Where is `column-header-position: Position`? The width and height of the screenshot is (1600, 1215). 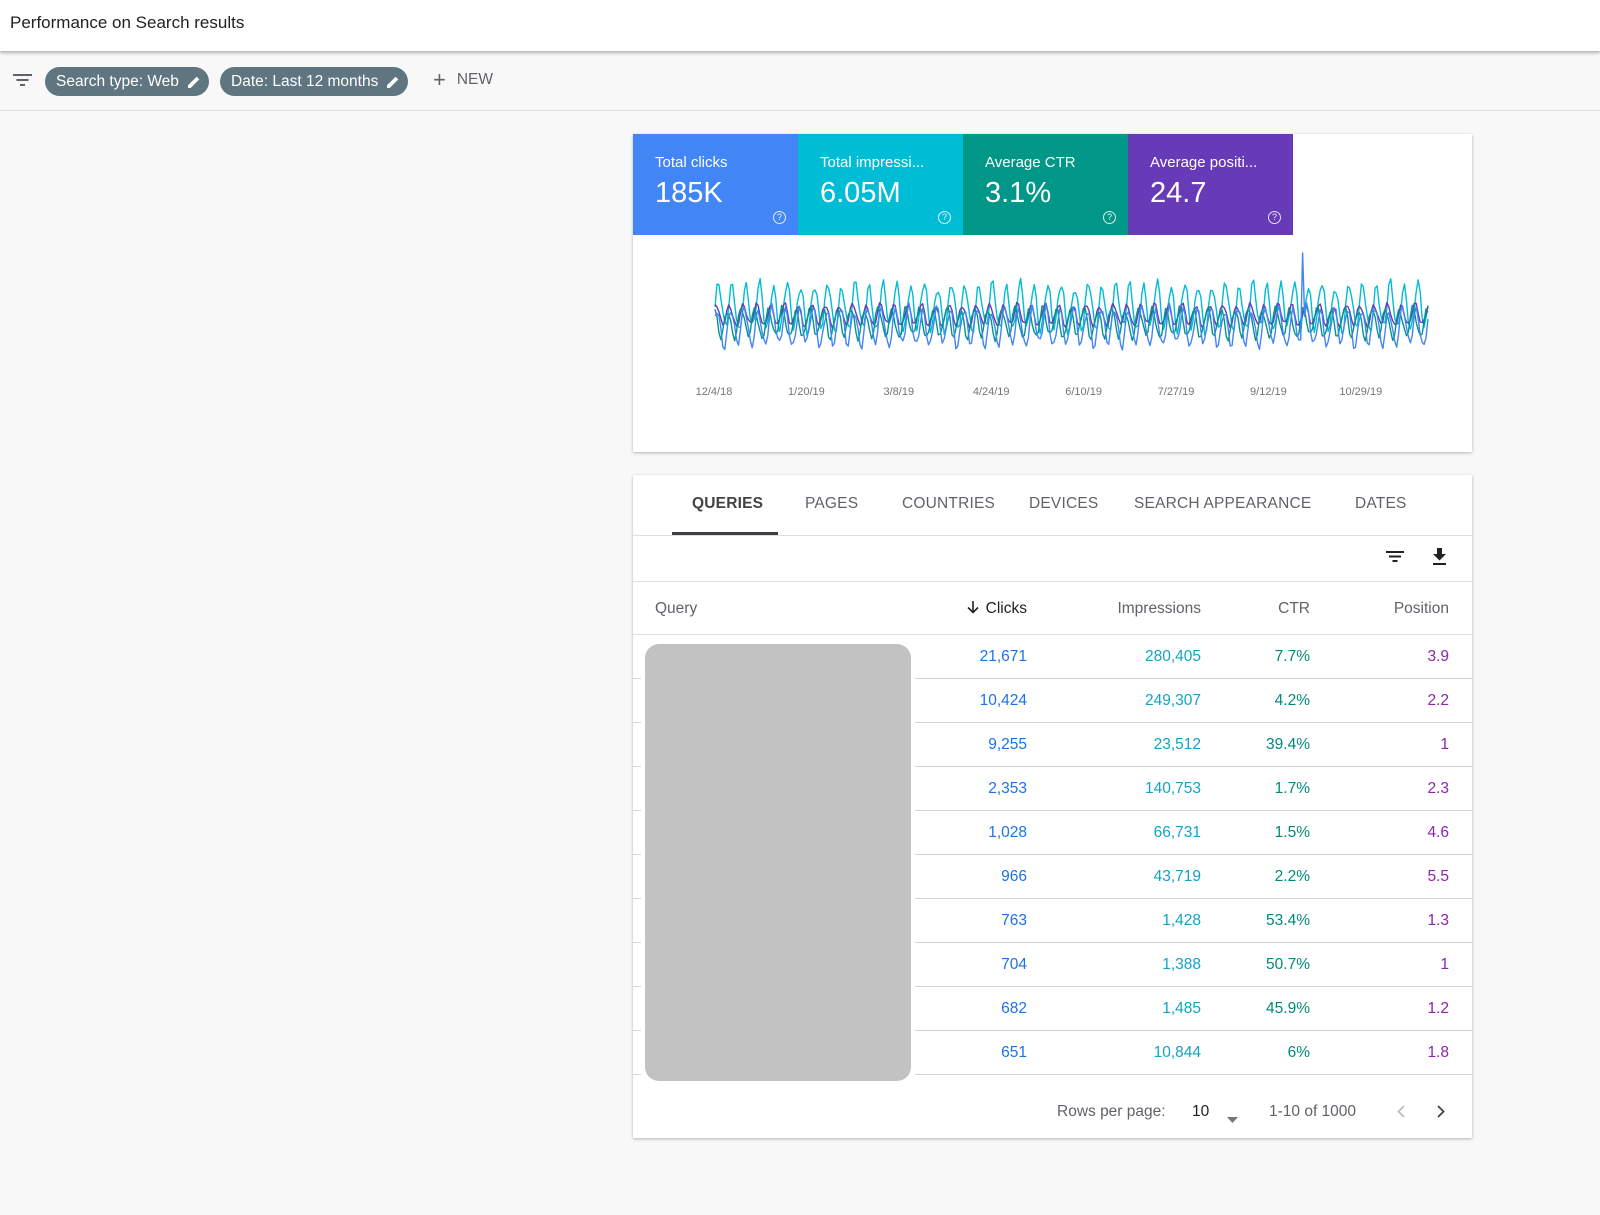 column-header-position: Position is located at coordinates (1421, 609).